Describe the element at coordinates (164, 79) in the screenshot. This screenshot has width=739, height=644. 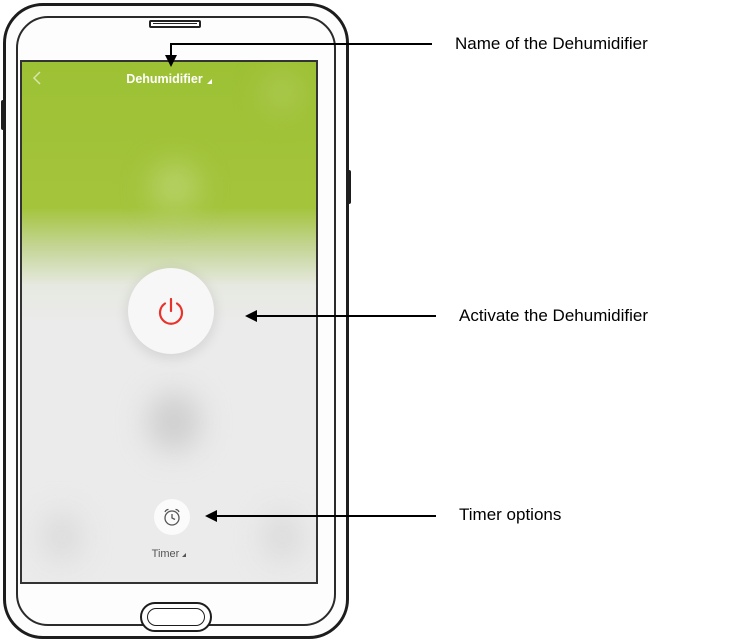
I see `device-name: Dehumidifier` at that location.